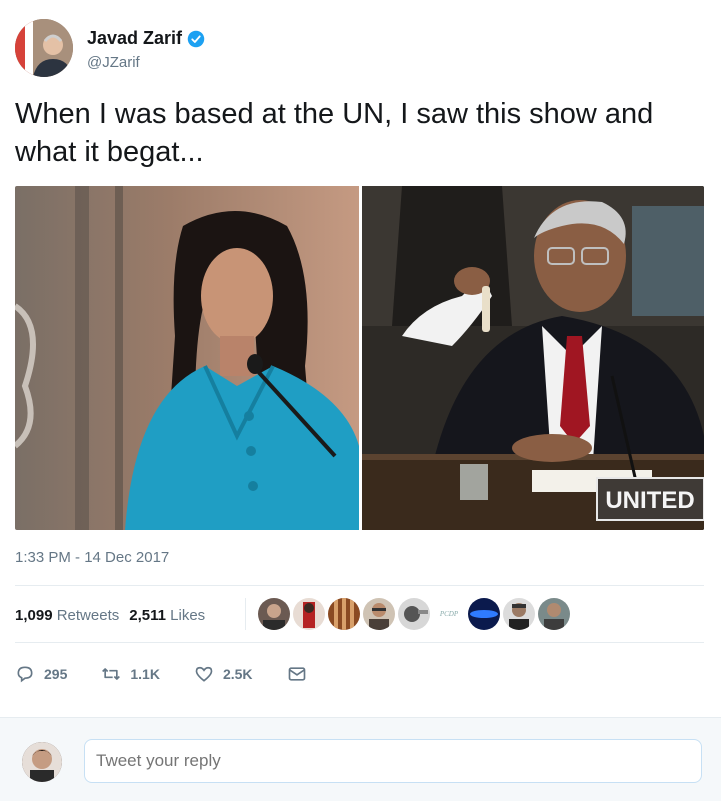  I want to click on liker-avatar: PCDP, so click(449, 614).